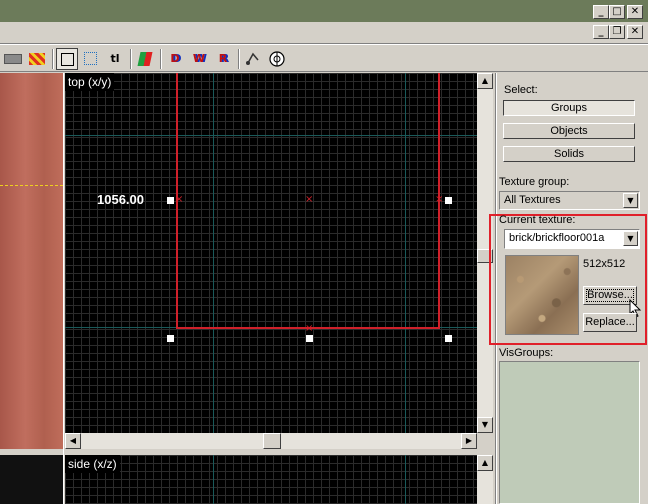 The height and width of the screenshot is (504, 648). I want to click on visgroups-label: VisGroups:, so click(526, 353).